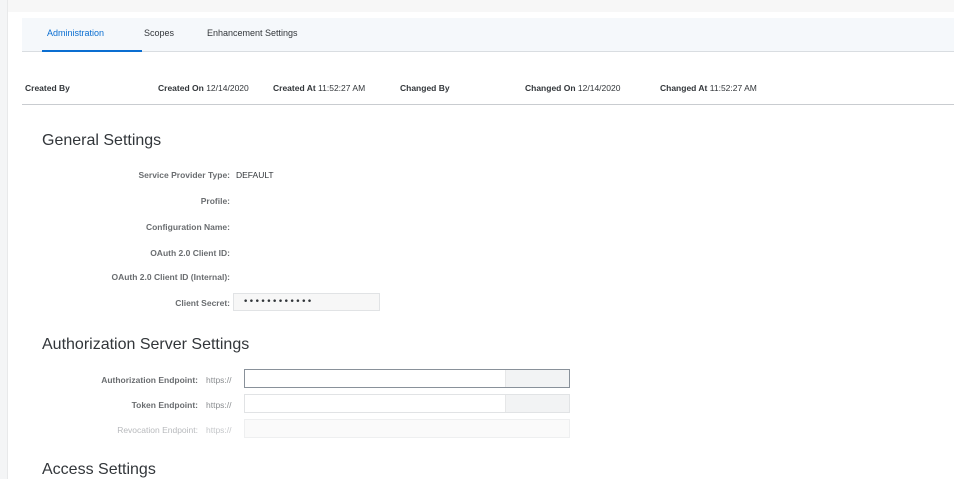  What do you see at coordinates (4, 239) in the screenshot?
I see `left-panel-edge` at bounding box center [4, 239].